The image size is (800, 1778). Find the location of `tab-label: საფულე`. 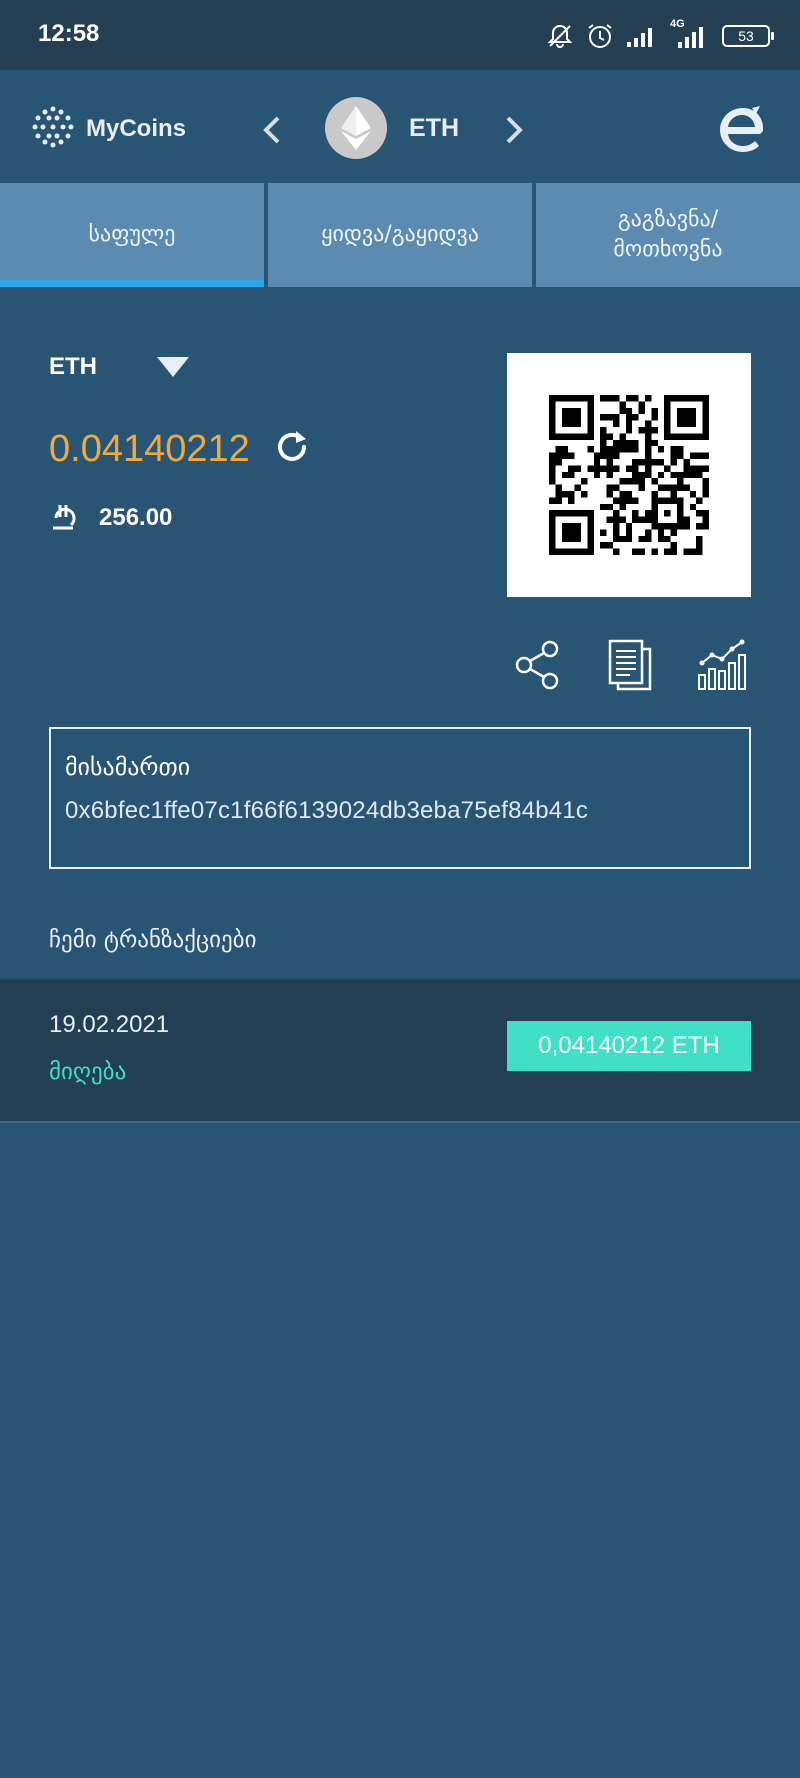

tab-label: საფულე is located at coordinates (132, 234).